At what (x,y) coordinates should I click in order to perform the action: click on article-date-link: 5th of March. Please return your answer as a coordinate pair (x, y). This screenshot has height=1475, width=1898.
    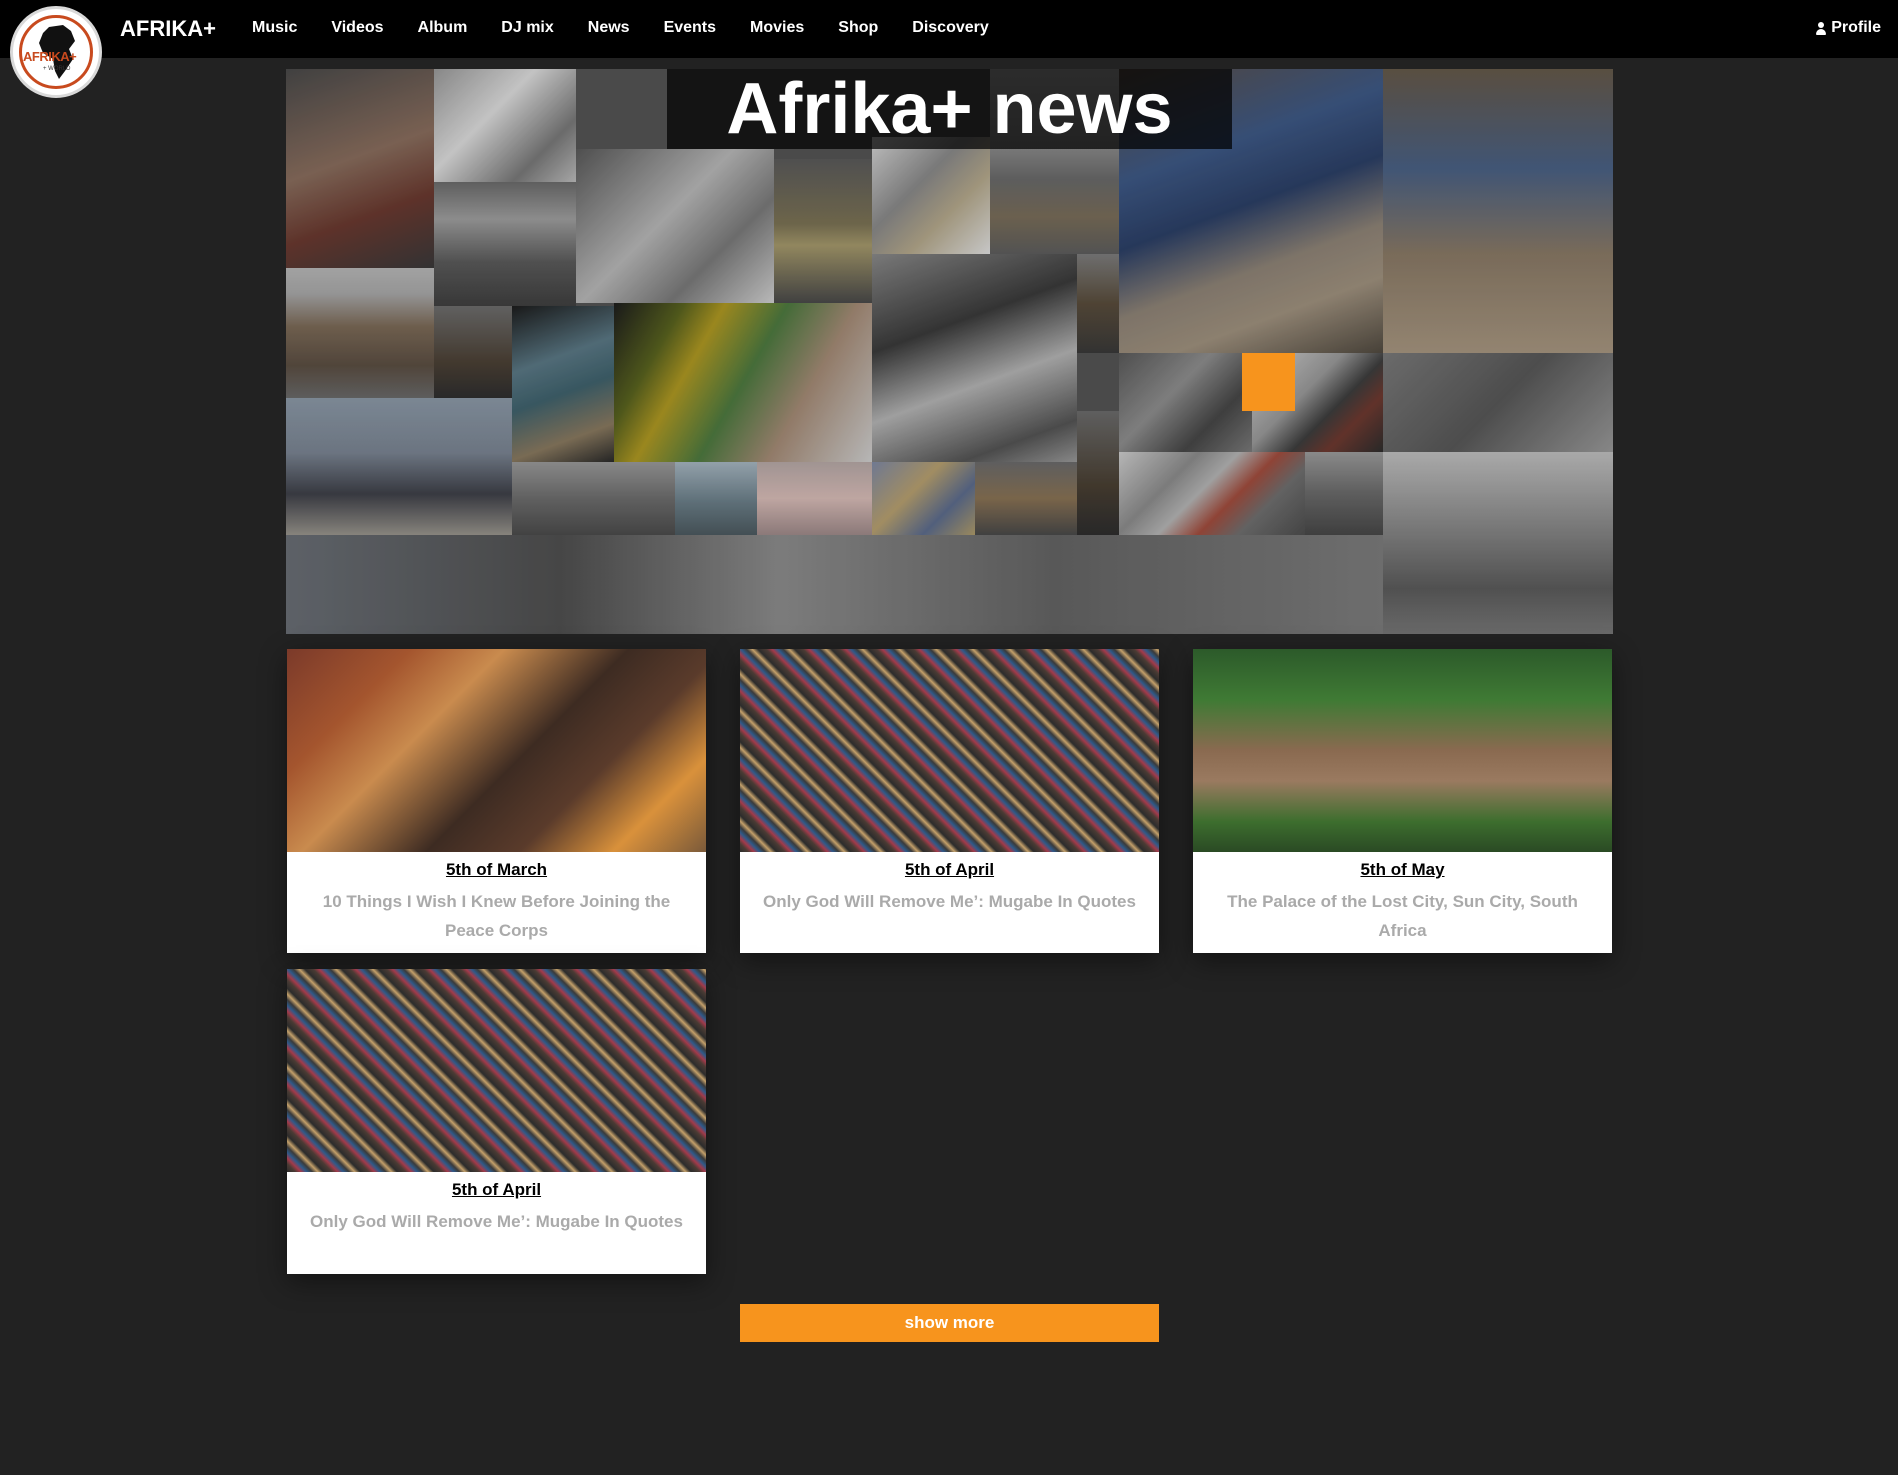
    Looking at the image, I should click on (496, 870).